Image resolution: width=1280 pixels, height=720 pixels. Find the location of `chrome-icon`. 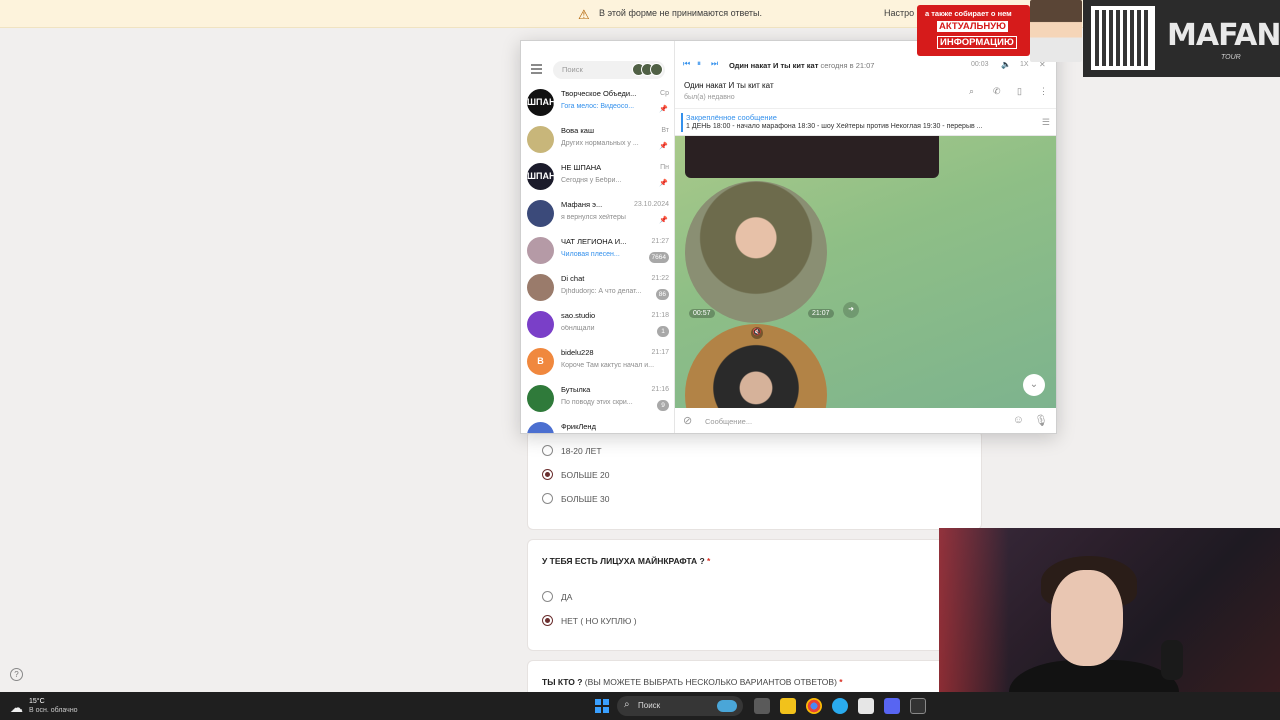

chrome-icon is located at coordinates (814, 706).